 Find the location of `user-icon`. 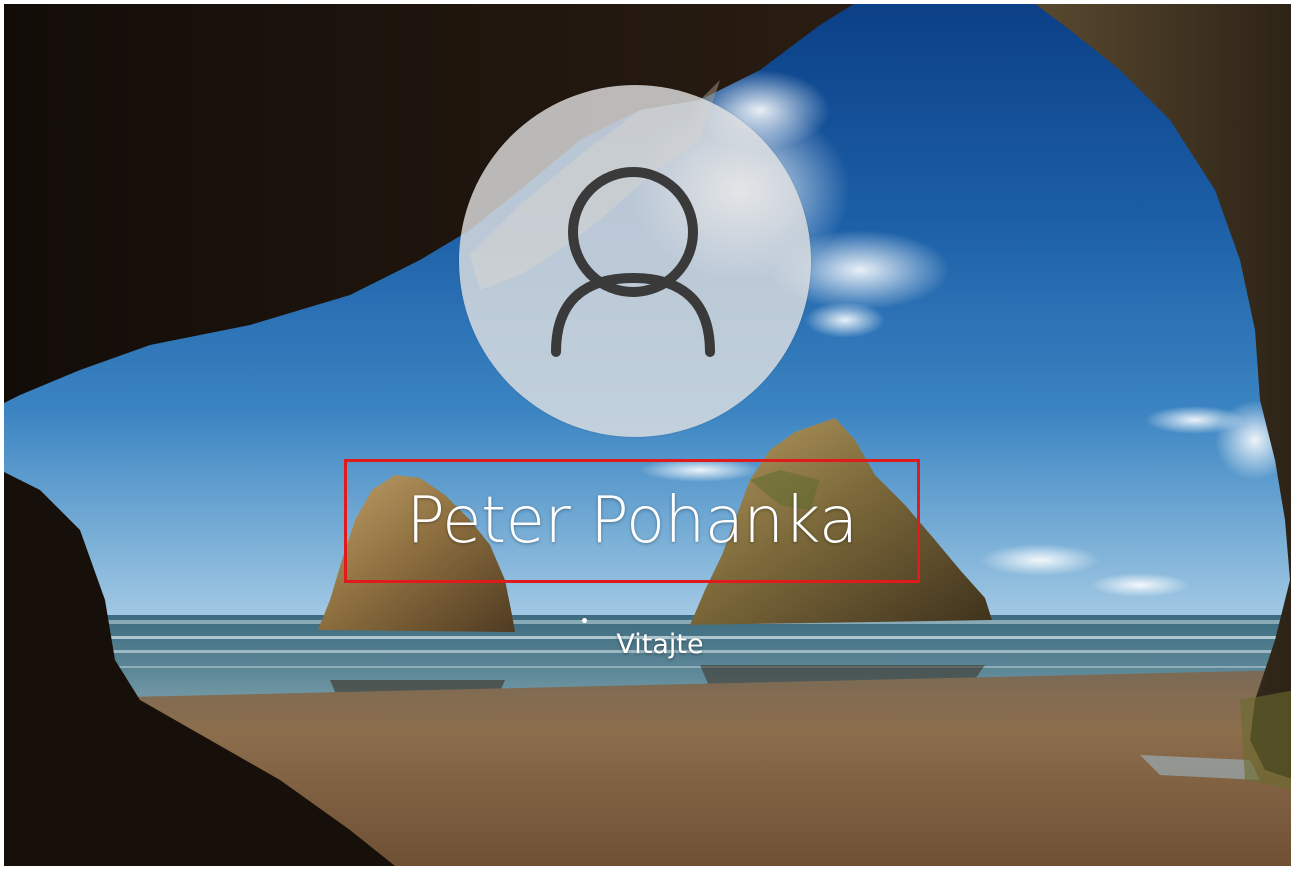

user-icon is located at coordinates (633, 262).